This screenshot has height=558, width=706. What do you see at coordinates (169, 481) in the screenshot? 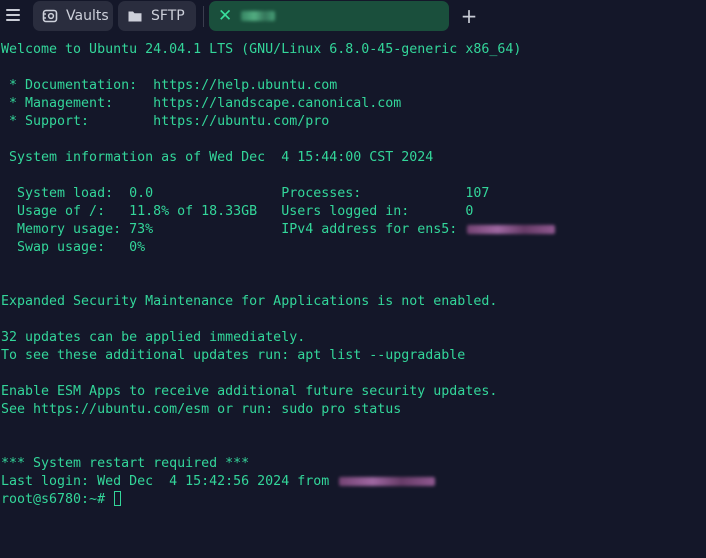
I see `last-login-text: Last login: Wed Dec 4 15:42:56 2024 from` at bounding box center [169, 481].